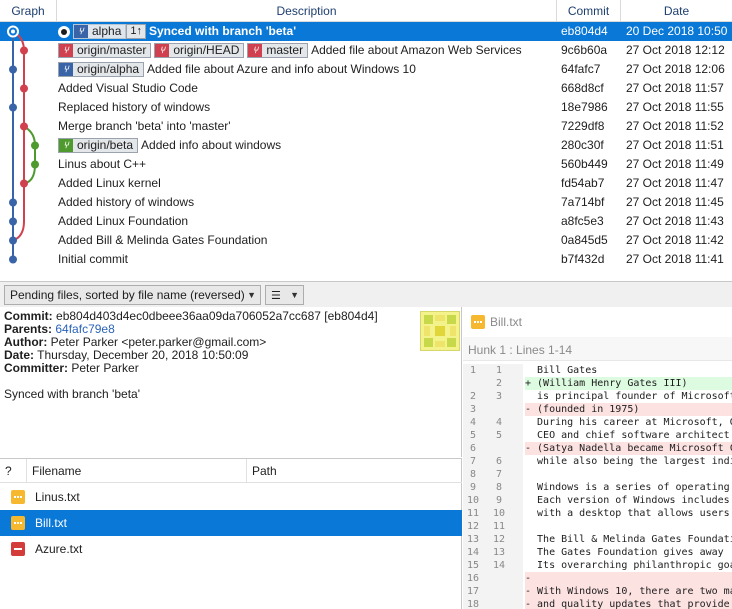 The image size is (732, 609). What do you see at coordinates (473, 539) in the screenshot?
I see `old-line-number: 13` at bounding box center [473, 539].